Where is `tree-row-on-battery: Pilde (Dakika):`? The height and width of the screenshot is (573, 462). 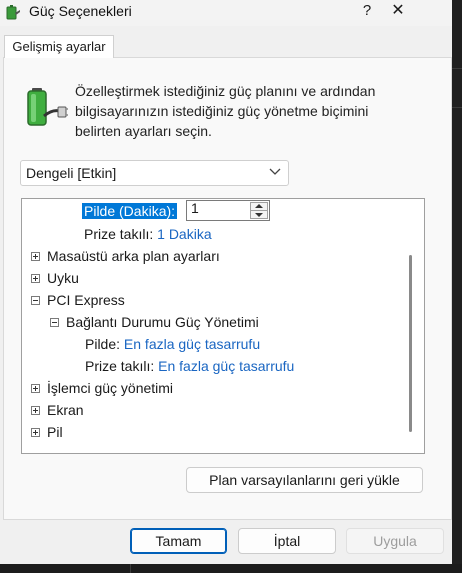
tree-row-on-battery: Pilde (Dakika): is located at coordinates (130, 211).